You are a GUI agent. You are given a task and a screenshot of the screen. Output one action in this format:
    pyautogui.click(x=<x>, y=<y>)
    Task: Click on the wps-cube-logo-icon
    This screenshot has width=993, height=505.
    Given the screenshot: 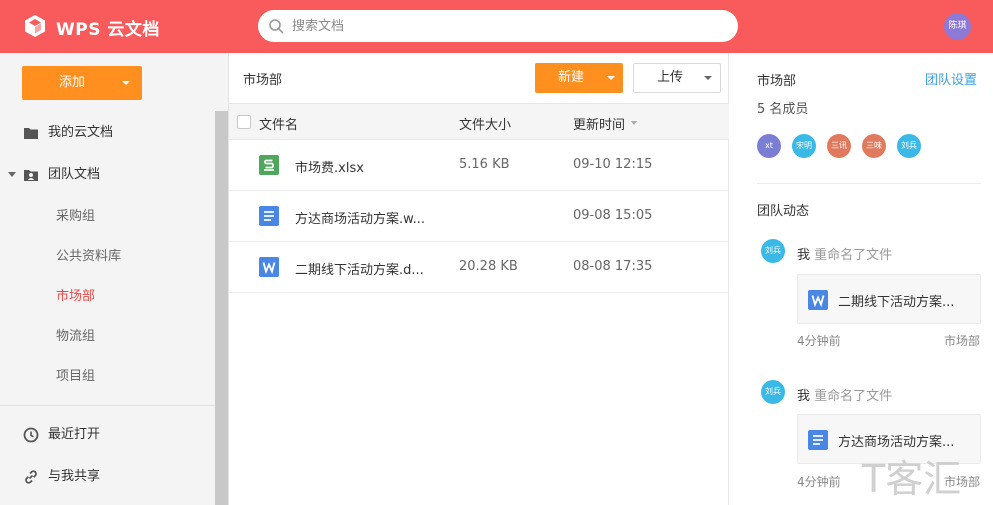 What is the action you would take?
    pyautogui.click(x=35, y=26)
    